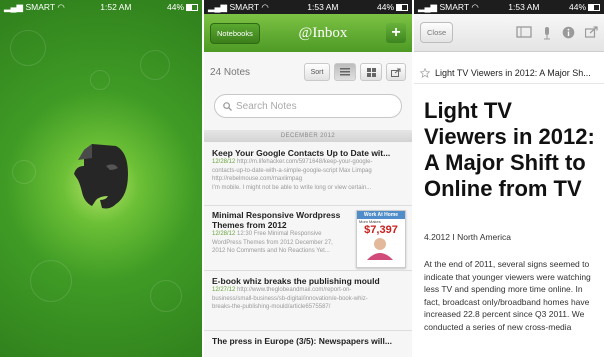  I want to click on page-title: @Inbox, so click(323, 32).